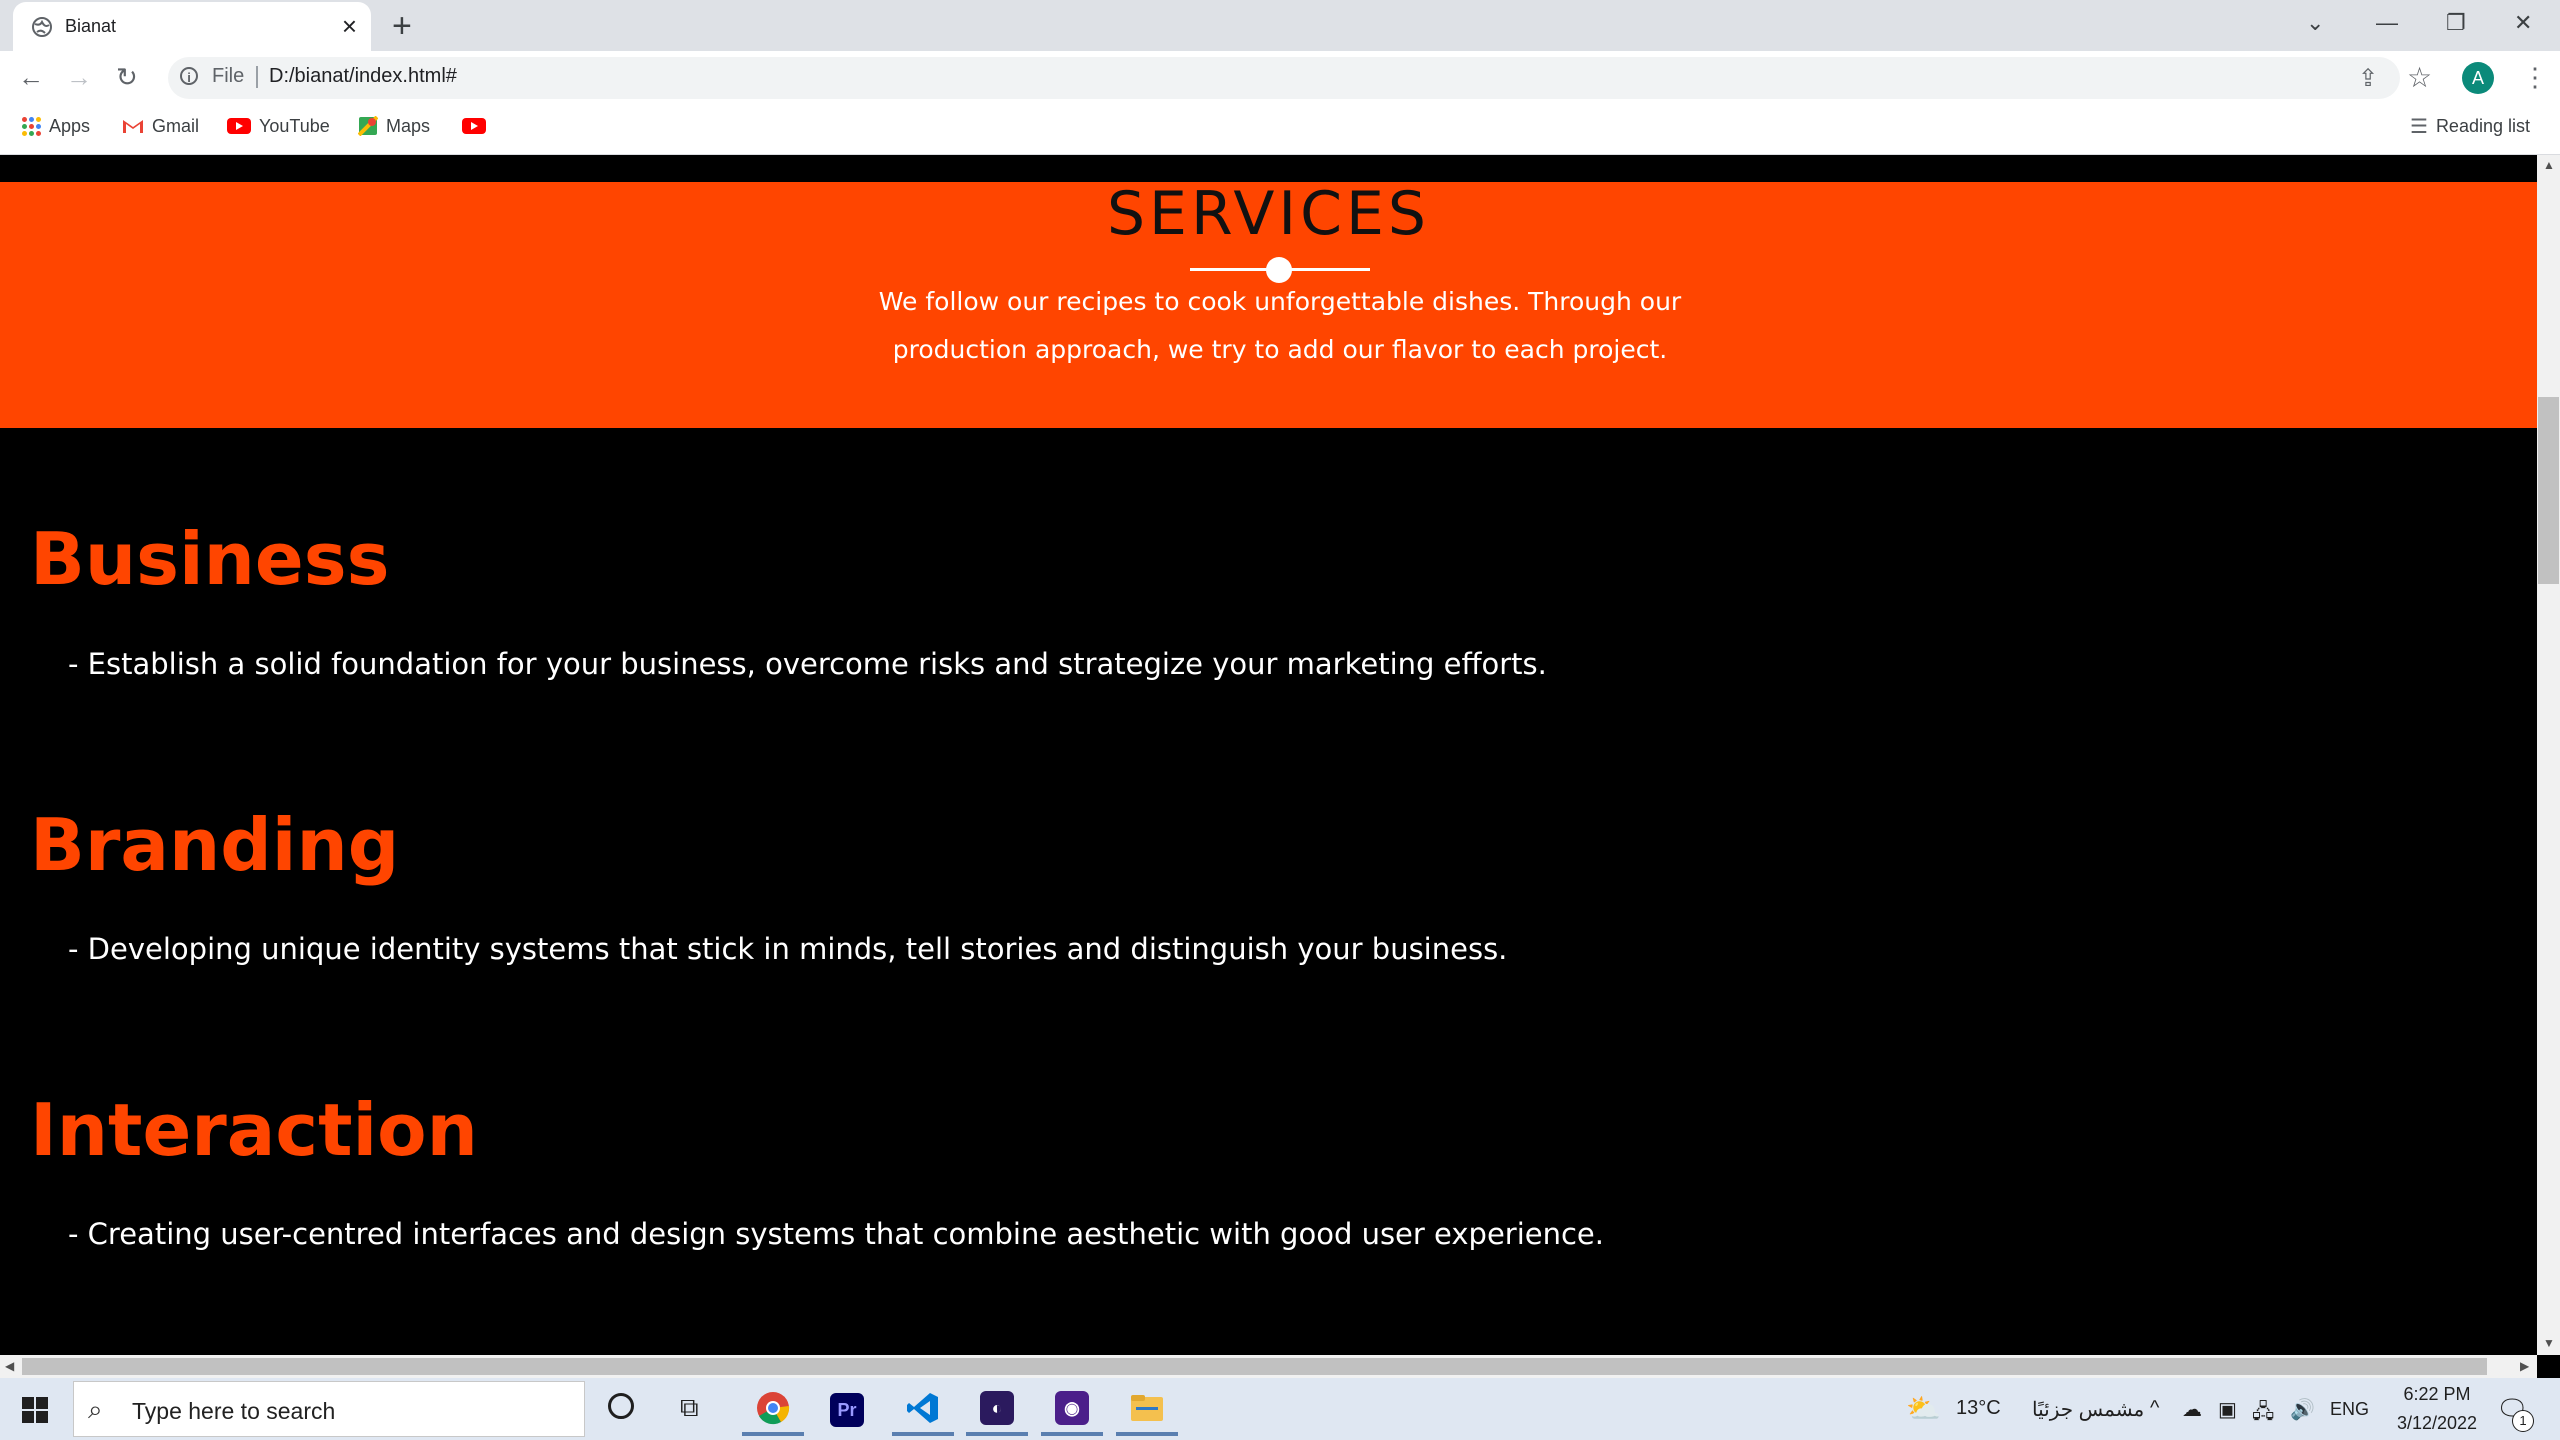 This screenshot has height=1440, width=2560. What do you see at coordinates (70, 125) in the screenshot?
I see `bookmark-label: Apps` at bounding box center [70, 125].